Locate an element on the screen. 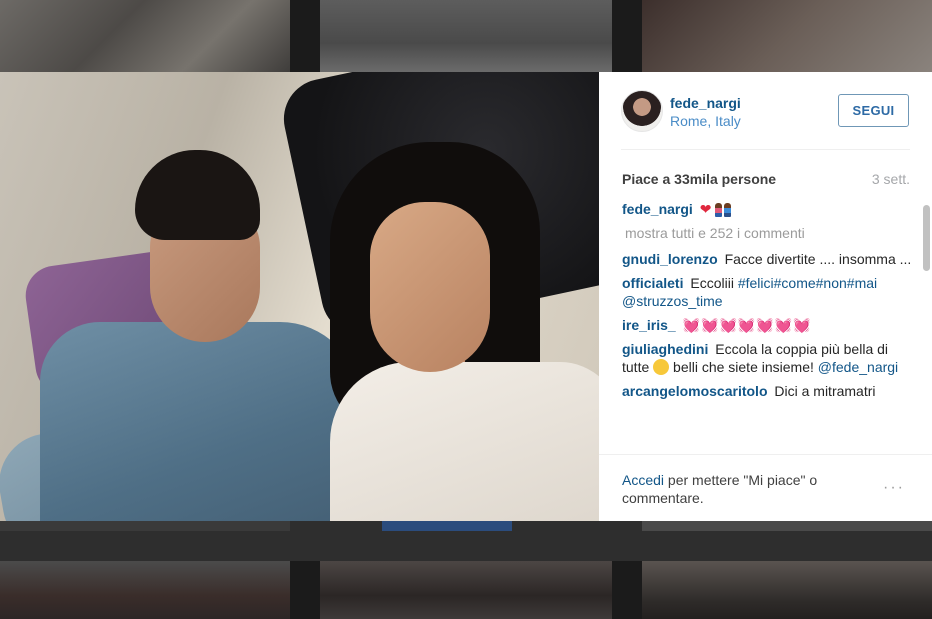  photo-woman-top is located at coordinates (464, 441).